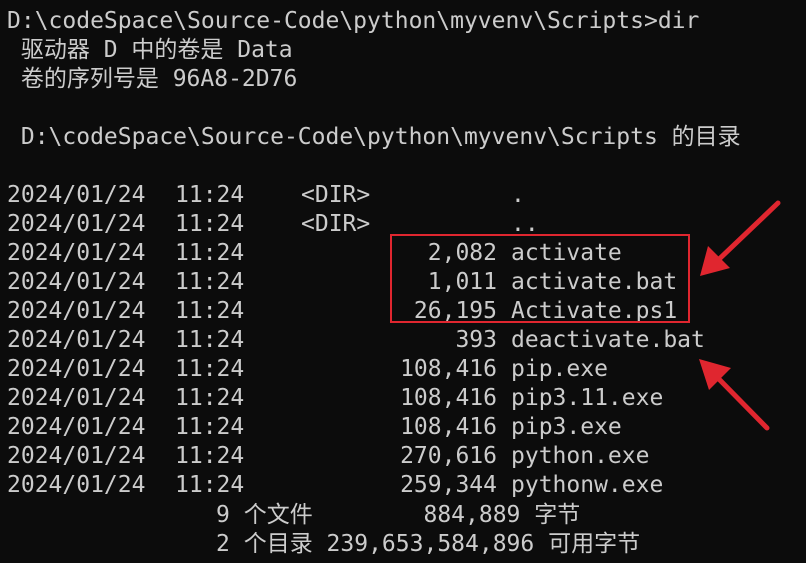 The image size is (806, 563). Describe the element at coordinates (740, 238) in the screenshot. I see `arrow-upper` at that location.